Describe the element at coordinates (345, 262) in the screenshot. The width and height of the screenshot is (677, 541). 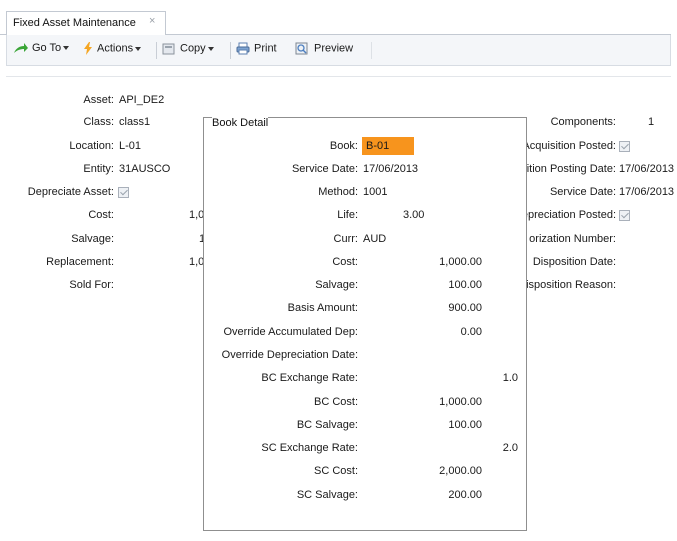
I see `bd-cost-label: Cost:` at that location.